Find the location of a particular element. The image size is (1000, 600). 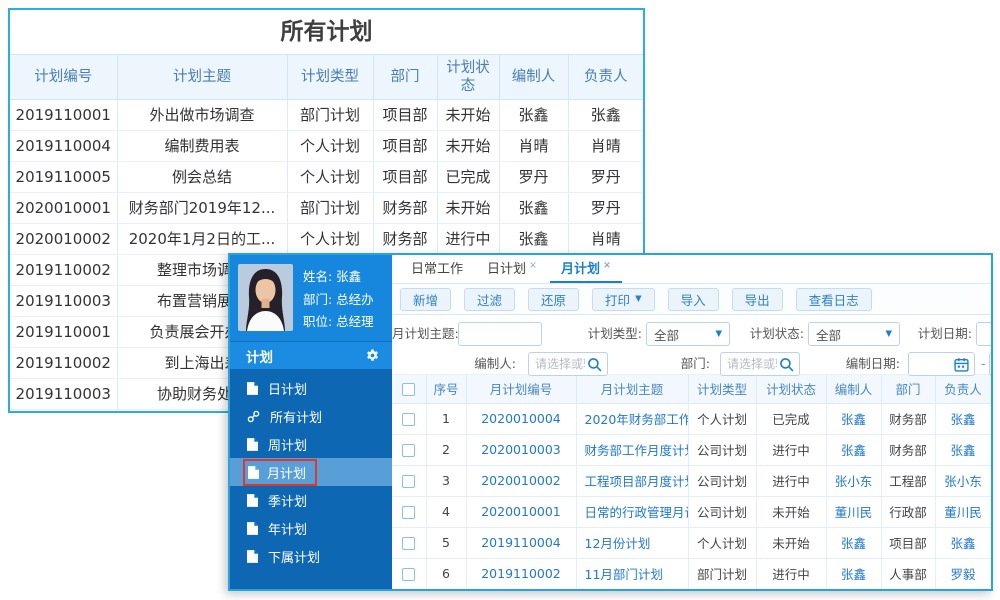

plan-subject-link: 12月份计划 is located at coordinates (632, 543).